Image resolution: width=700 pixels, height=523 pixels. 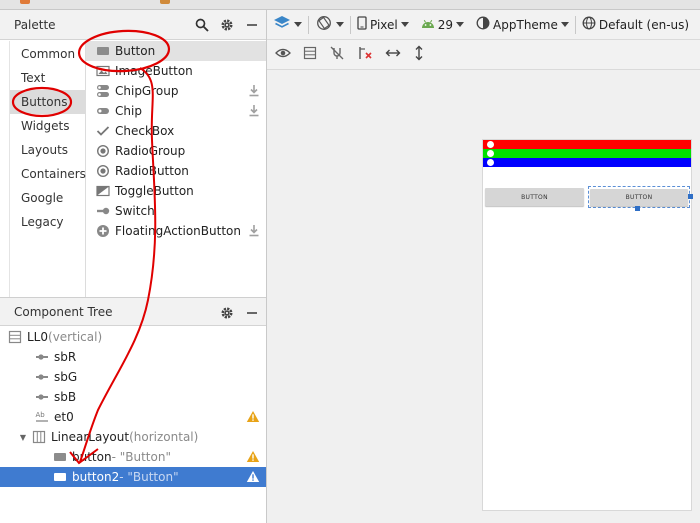 I want to click on category-text: Text, so click(x=47, y=78).